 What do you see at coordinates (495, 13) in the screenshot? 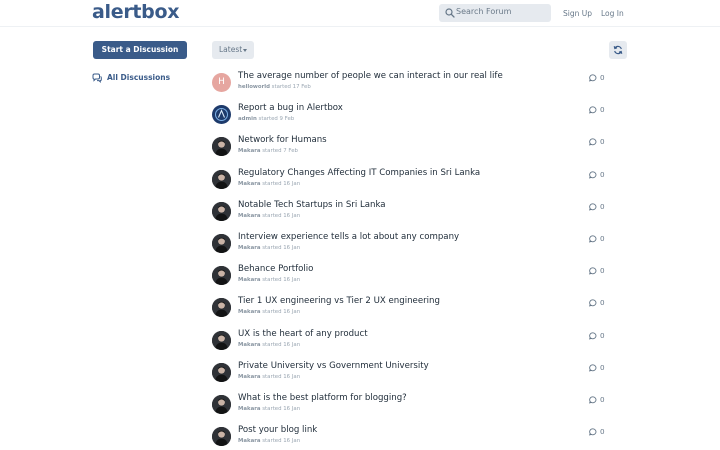
I see `search-input: Search Forum` at bounding box center [495, 13].